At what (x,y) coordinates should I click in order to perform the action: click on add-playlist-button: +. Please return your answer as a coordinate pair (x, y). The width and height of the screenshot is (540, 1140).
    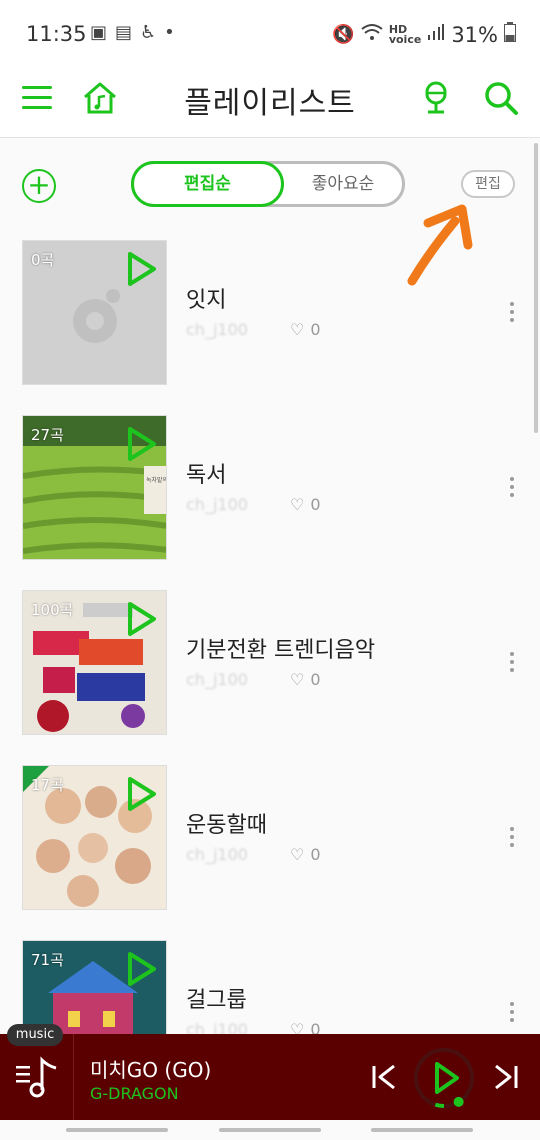
    Looking at the image, I should click on (39, 186).